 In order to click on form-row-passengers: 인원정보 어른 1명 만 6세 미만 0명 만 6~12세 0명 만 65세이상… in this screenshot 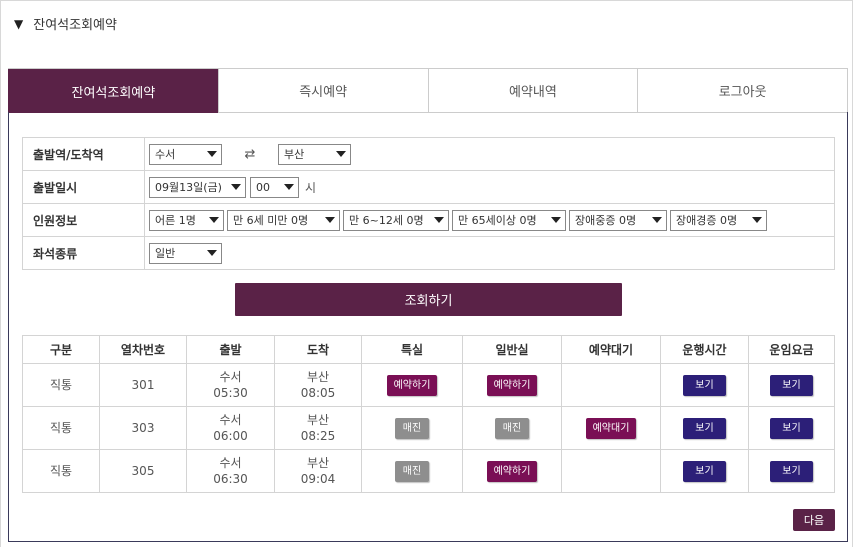, I will do `click(428, 220)`.